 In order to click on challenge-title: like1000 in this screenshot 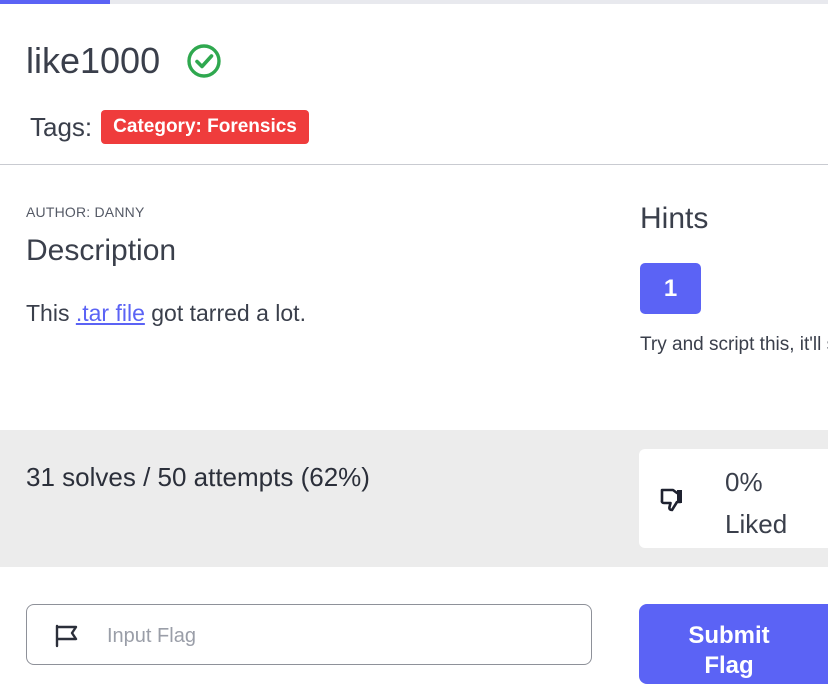, I will do `click(93, 60)`.